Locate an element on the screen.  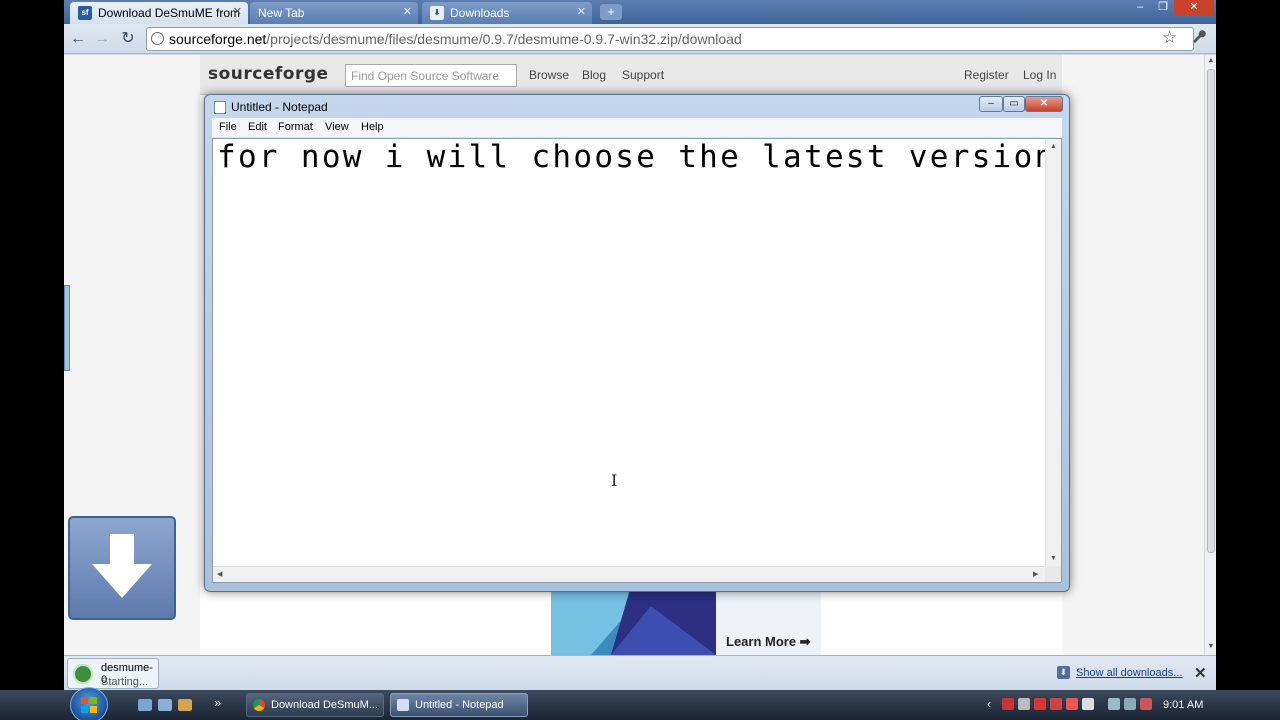
notepad-maximize-button: ▭ is located at coordinates (1014, 104).